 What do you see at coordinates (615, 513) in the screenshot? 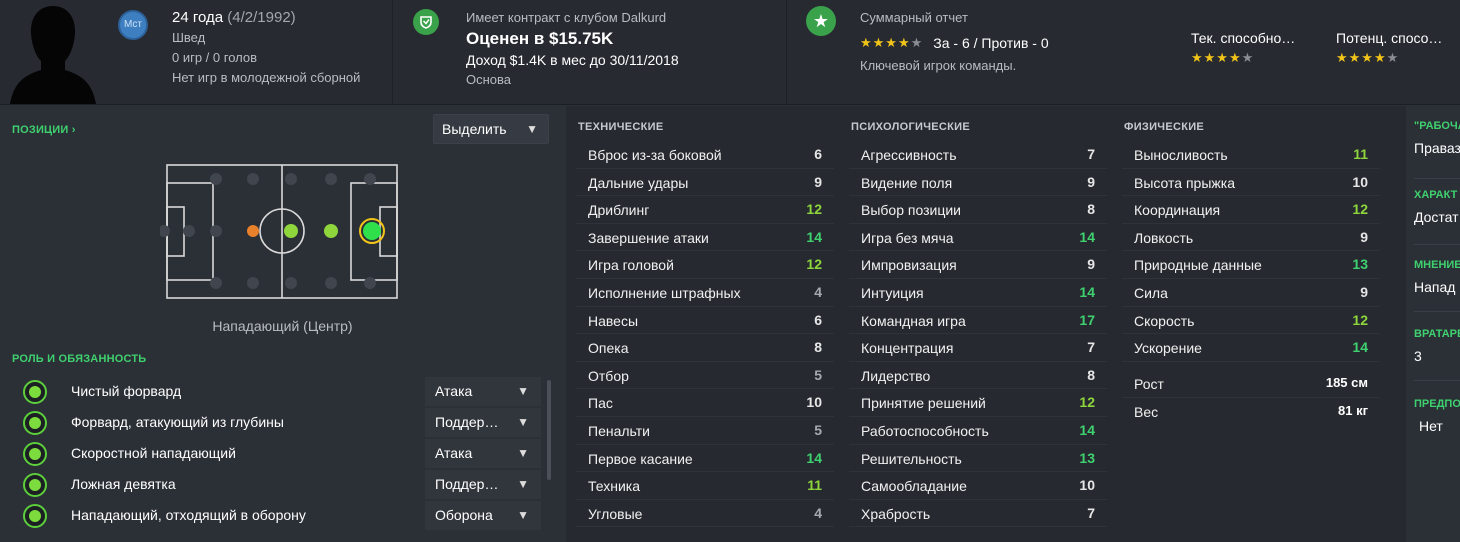
I see `attribute-name: Угловые` at bounding box center [615, 513].